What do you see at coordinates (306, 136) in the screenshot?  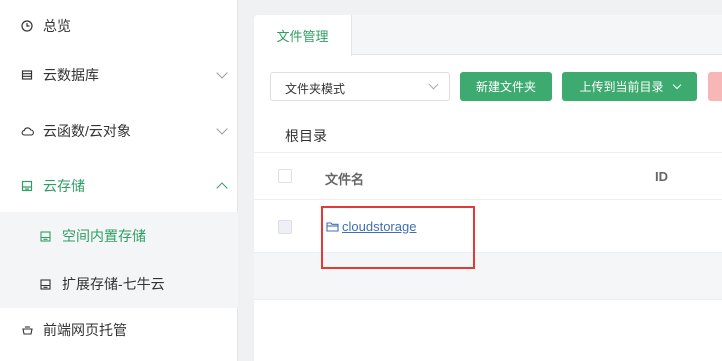 I see `breadcrumb: 根目录` at bounding box center [306, 136].